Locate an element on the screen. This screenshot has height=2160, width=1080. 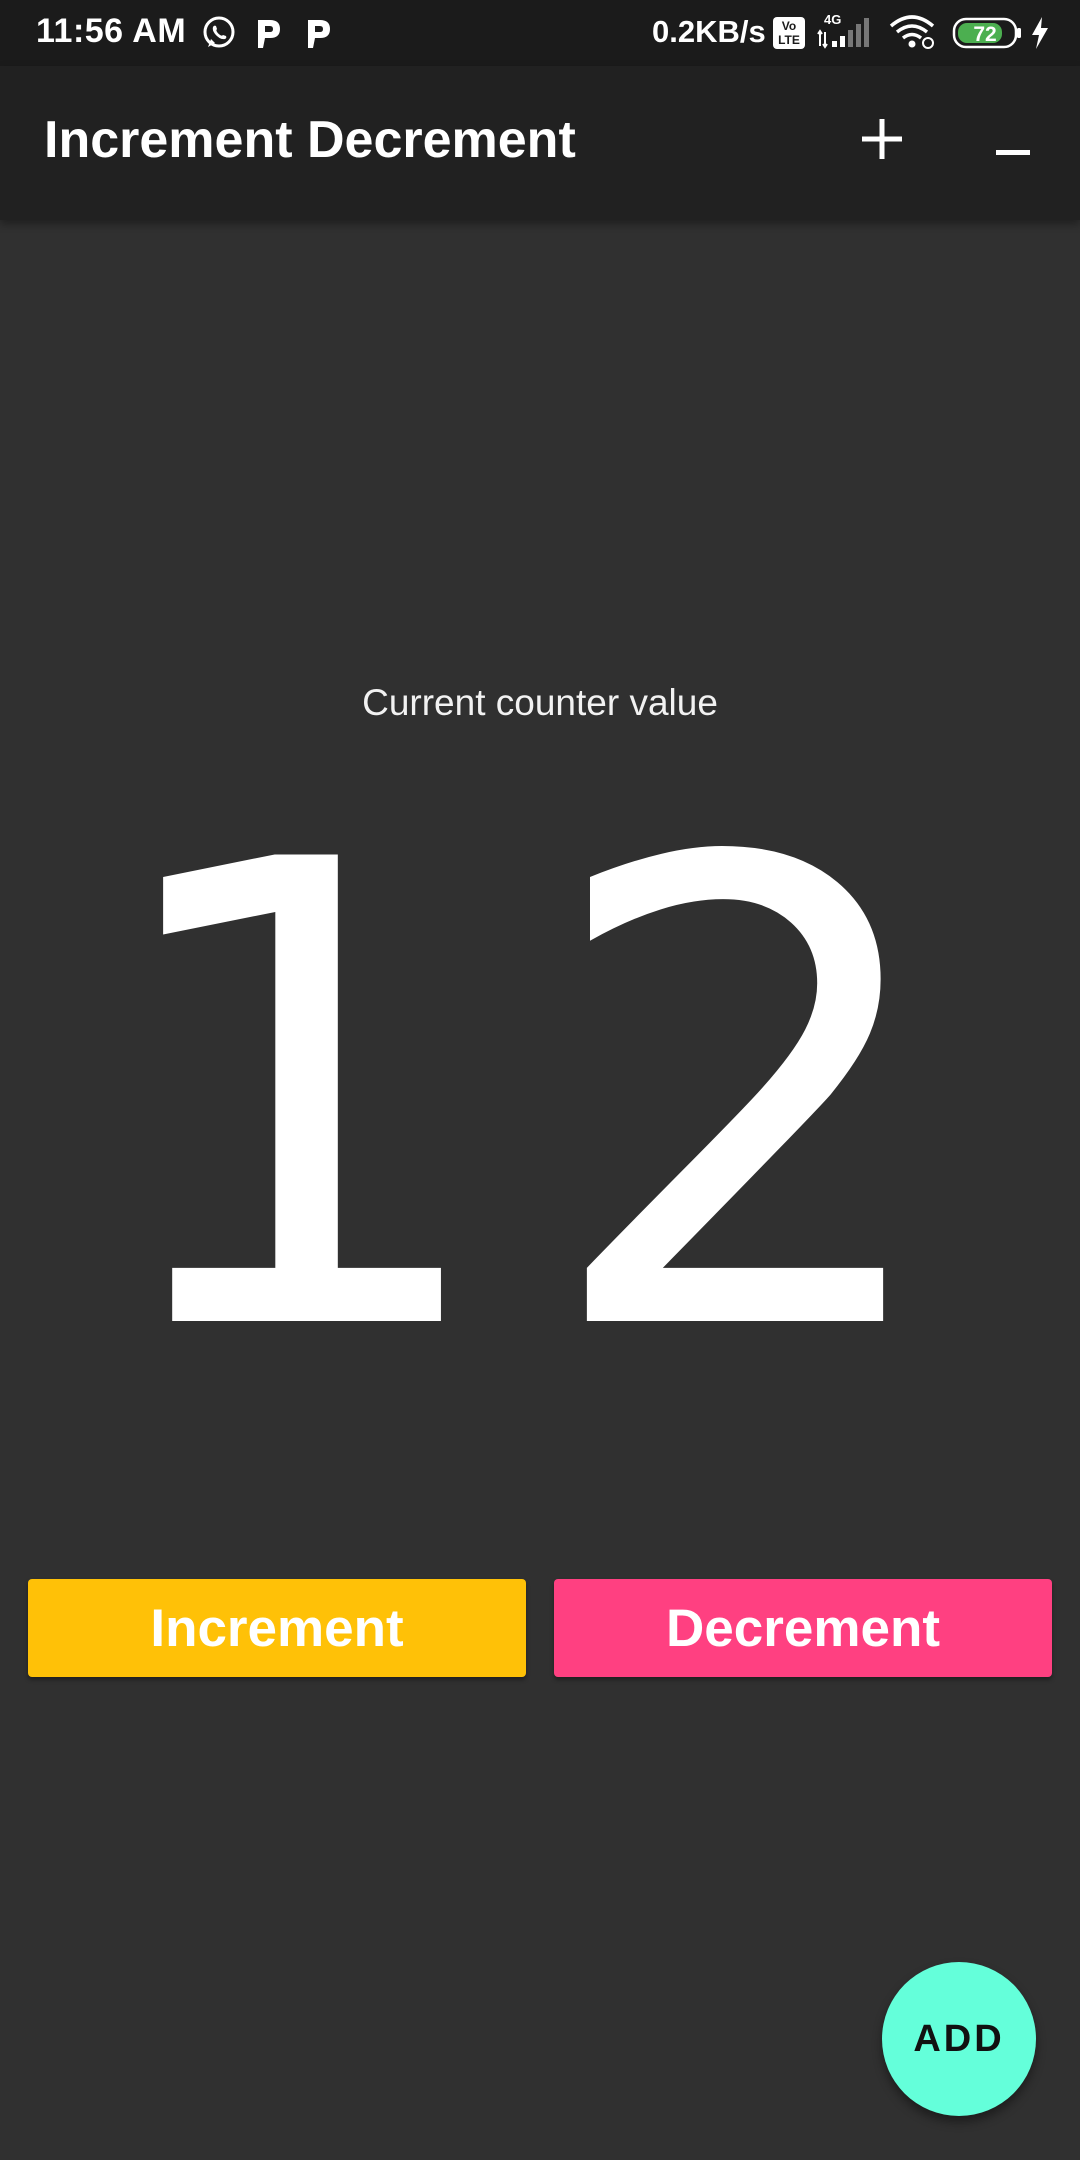
network-speed: 0.2KB/s is located at coordinates (709, 31).